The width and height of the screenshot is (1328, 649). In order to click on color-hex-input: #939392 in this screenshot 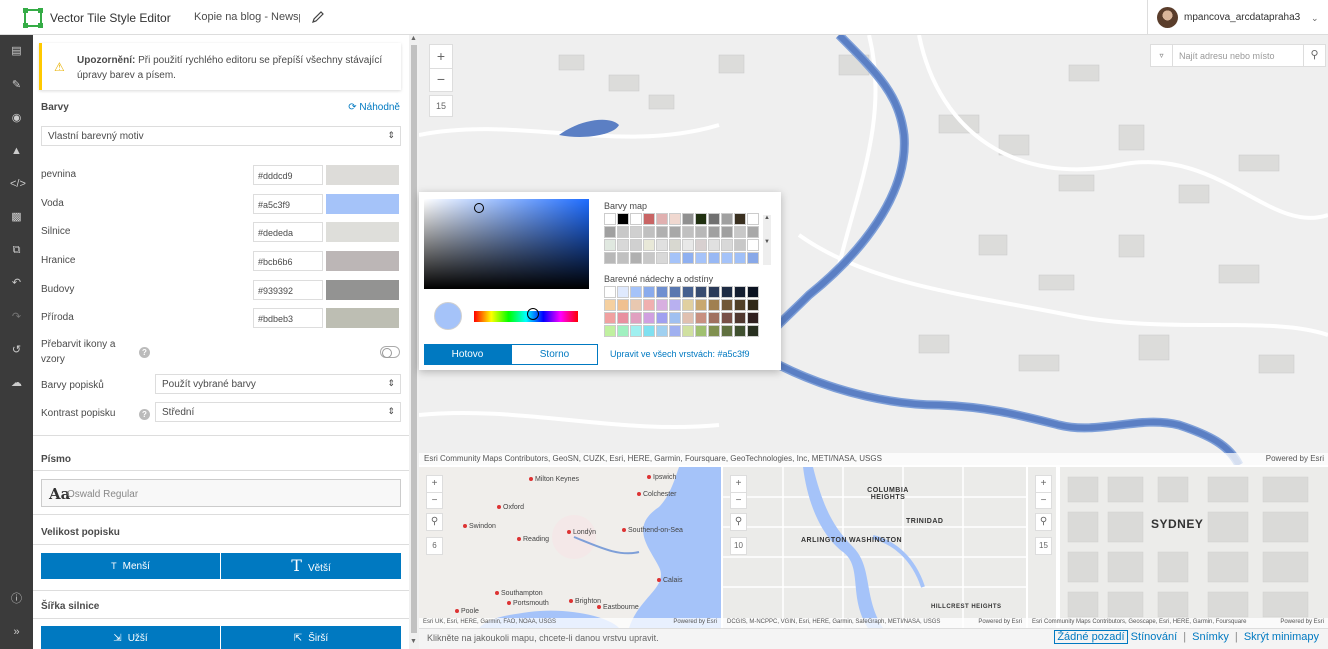, I will do `click(288, 290)`.